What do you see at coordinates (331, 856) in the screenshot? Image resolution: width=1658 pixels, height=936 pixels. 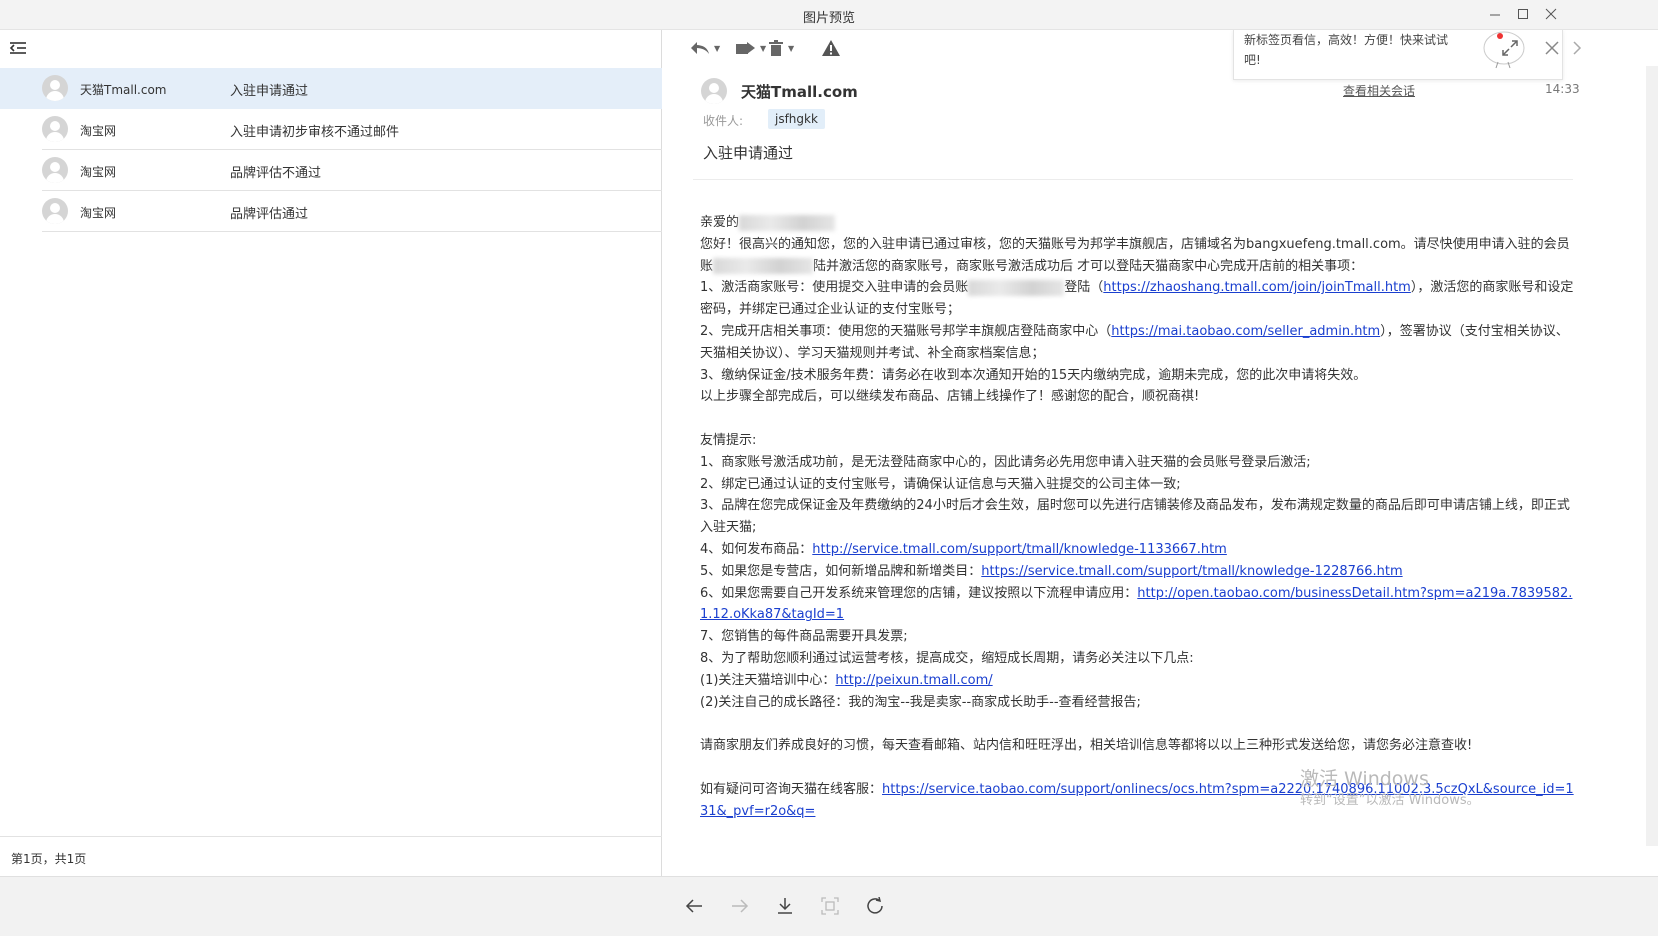 I see `pagination-bar: 第1页，共1页` at bounding box center [331, 856].